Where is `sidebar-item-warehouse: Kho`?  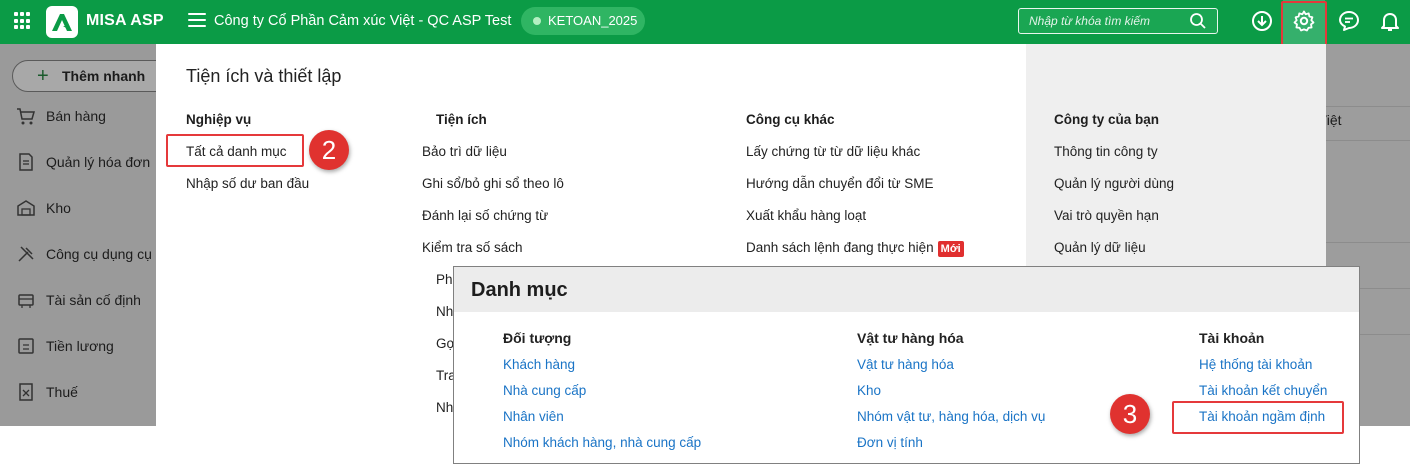
sidebar-item-warehouse: Kho is located at coordinates (78, 209).